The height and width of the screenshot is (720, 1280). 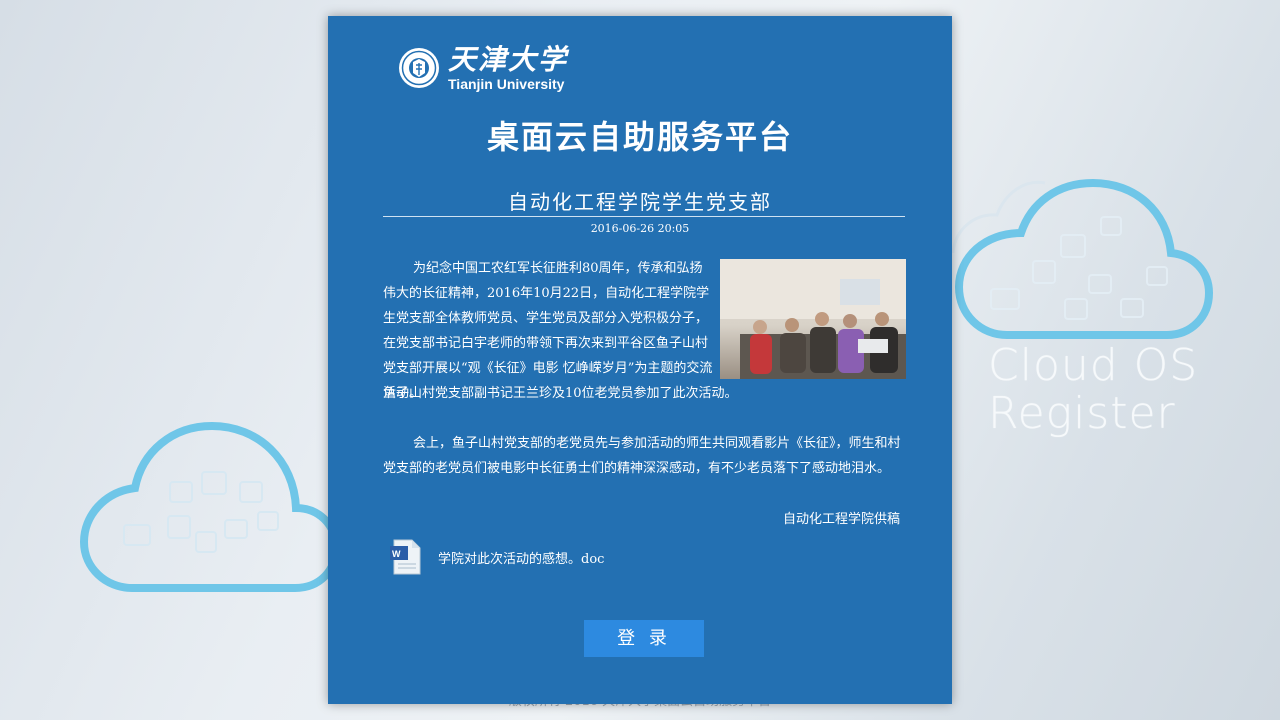 What do you see at coordinates (521, 557) in the screenshot?
I see `attachment-filename: 学院对此次活动的感想。doc` at bounding box center [521, 557].